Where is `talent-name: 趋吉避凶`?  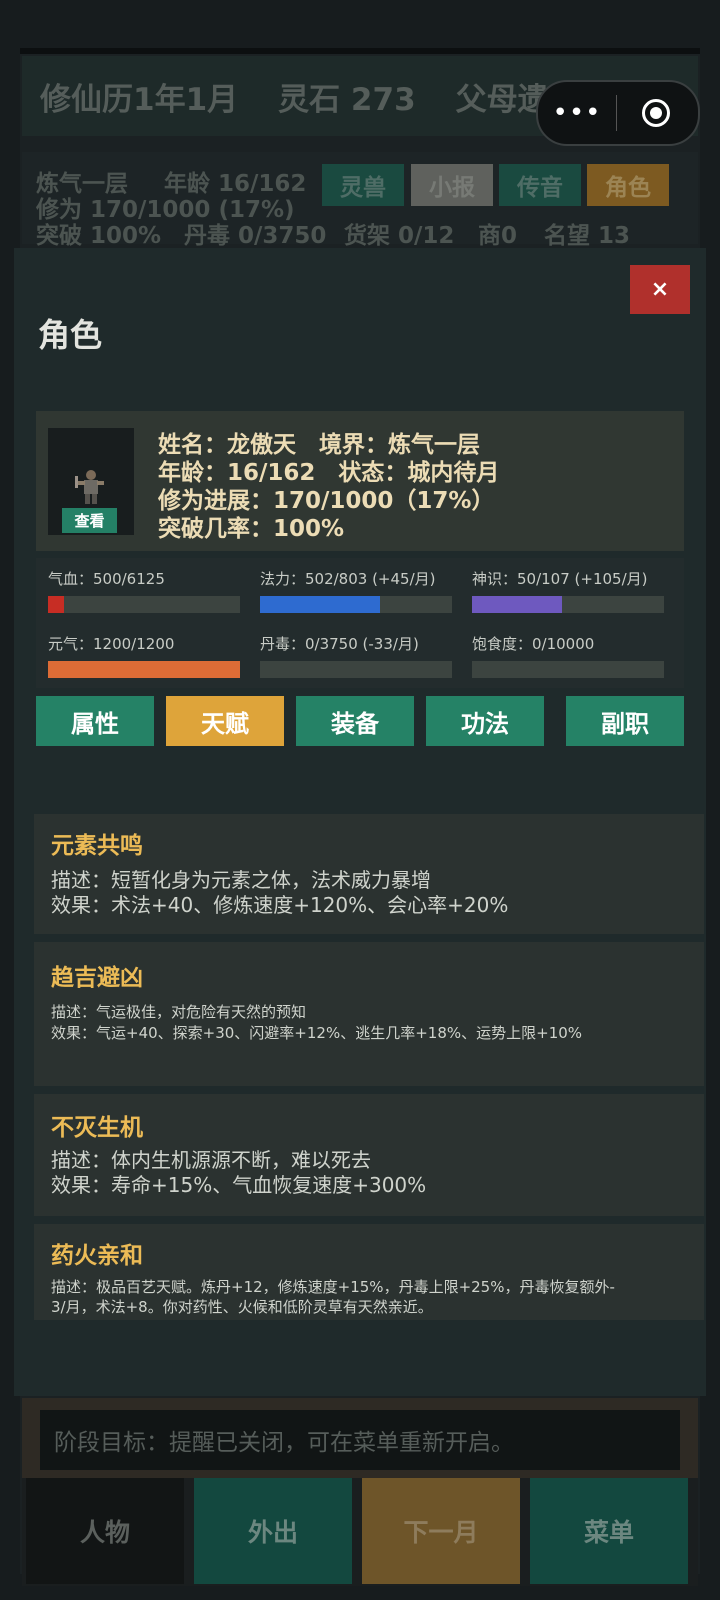
talent-name: 趋吉避凶 is located at coordinates (97, 978).